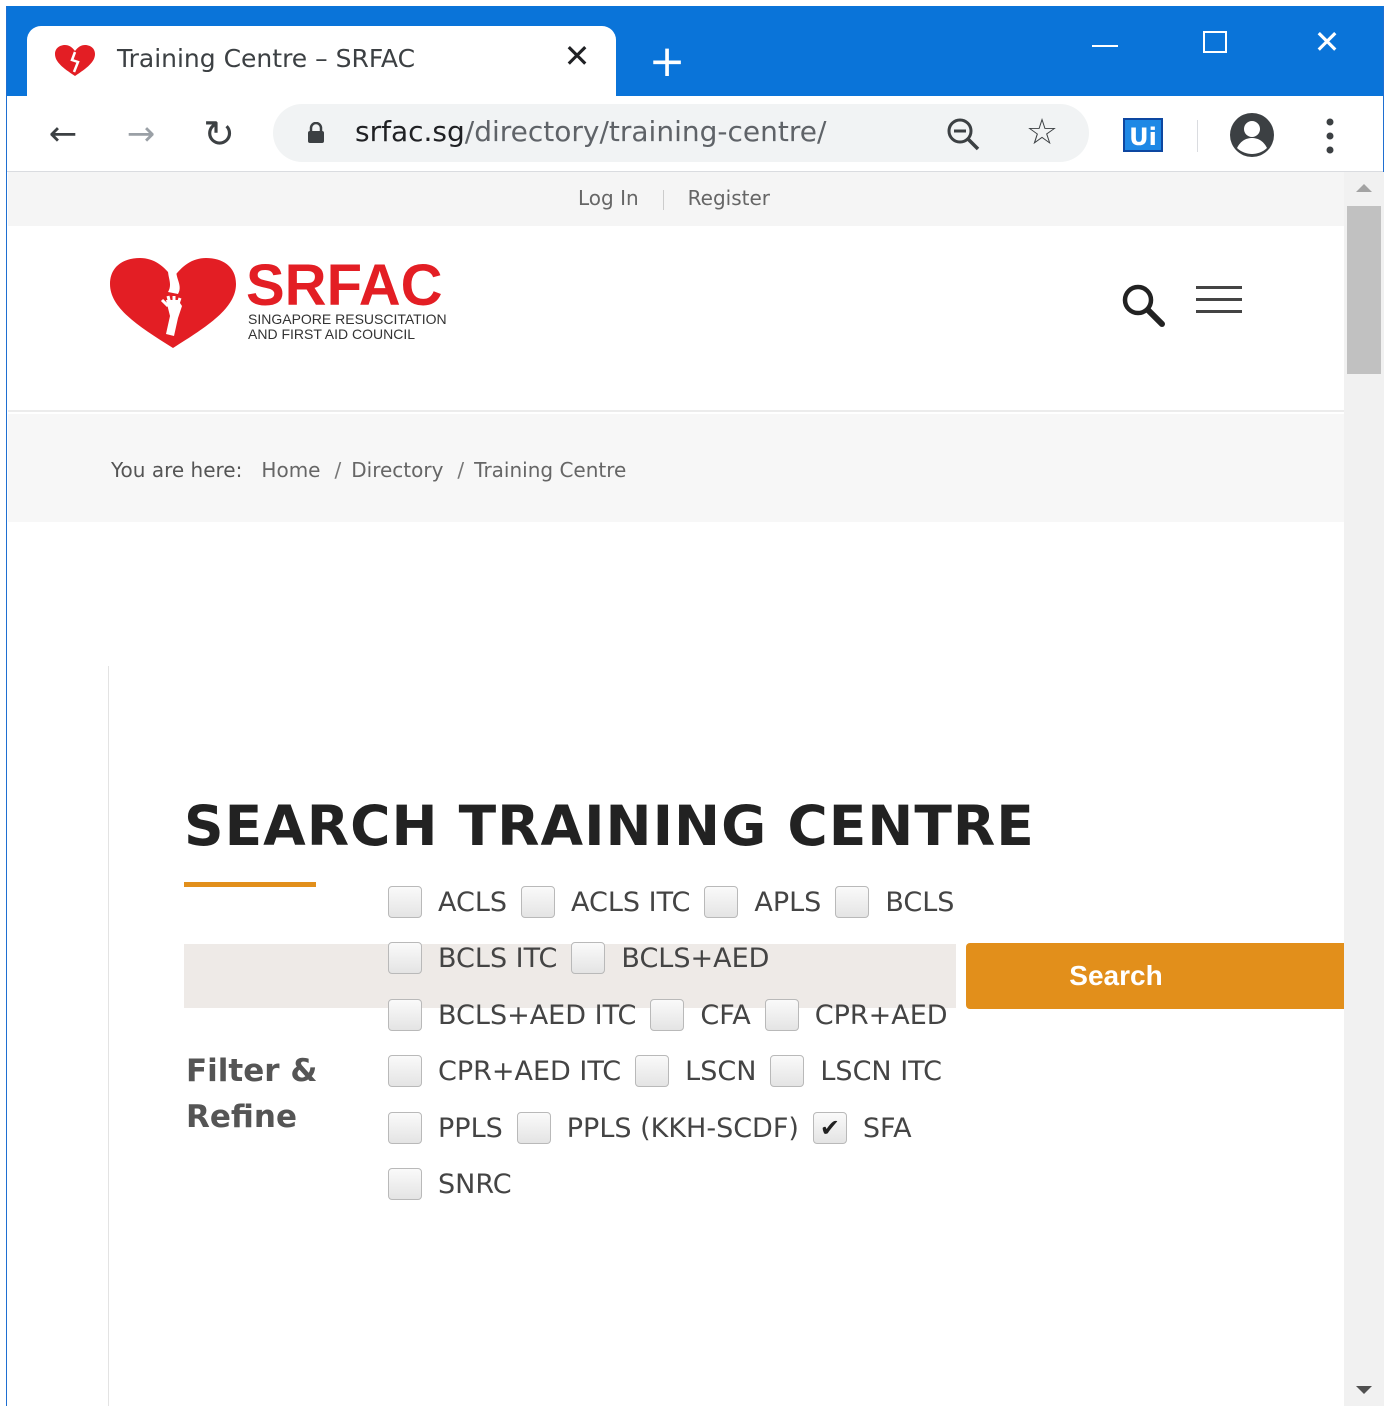 The image size is (1389, 1406). What do you see at coordinates (887, 1128) in the screenshot?
I see `filter-checkbox-label: SFA` at bounding box center [887, 1128].